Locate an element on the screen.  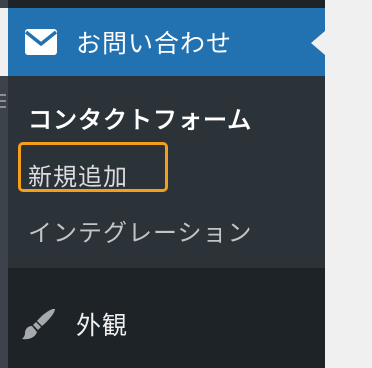
paintbrush-icon is located at coordinates (39, 324).